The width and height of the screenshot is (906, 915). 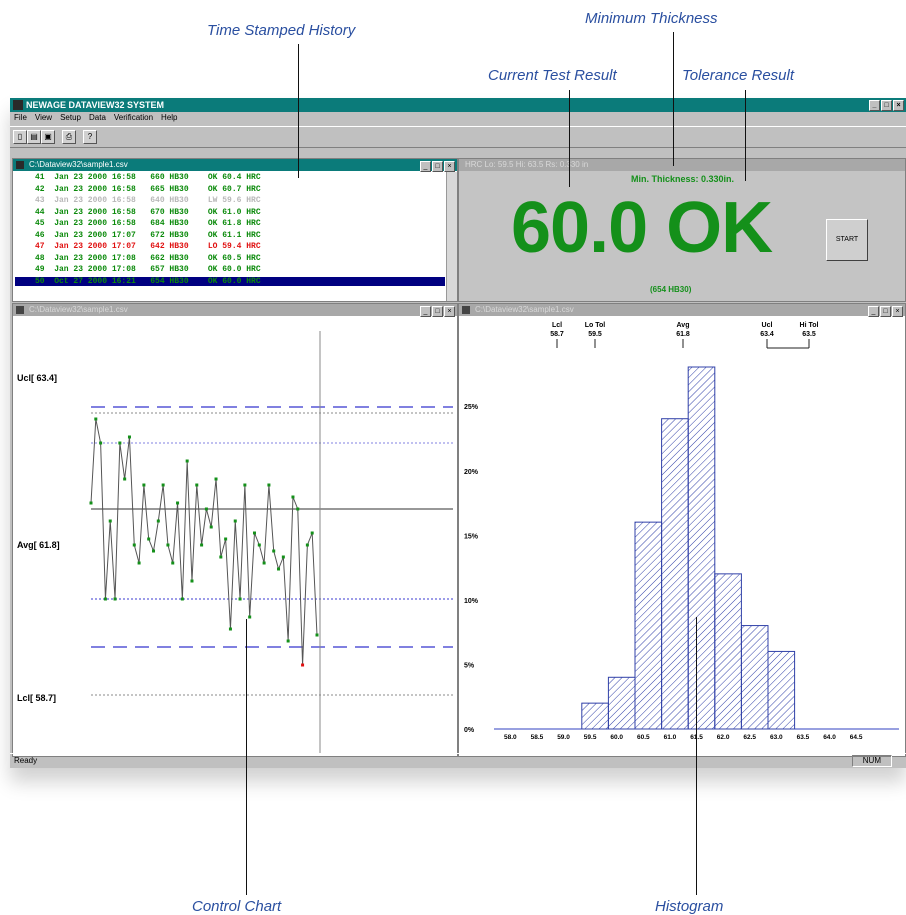 I want to click on history-minimize-button: _, so click(x=425, y=166).